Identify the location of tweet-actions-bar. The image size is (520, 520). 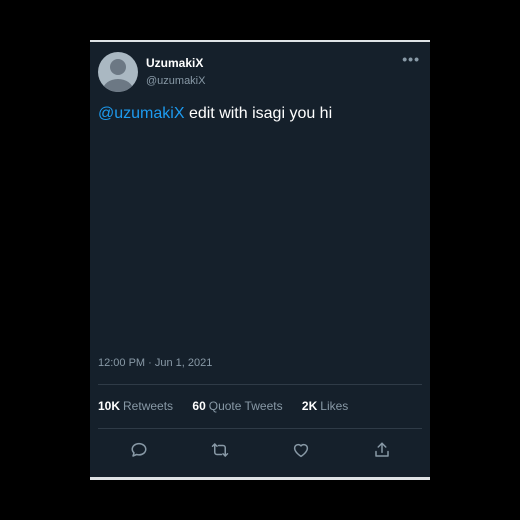
(260, 450).